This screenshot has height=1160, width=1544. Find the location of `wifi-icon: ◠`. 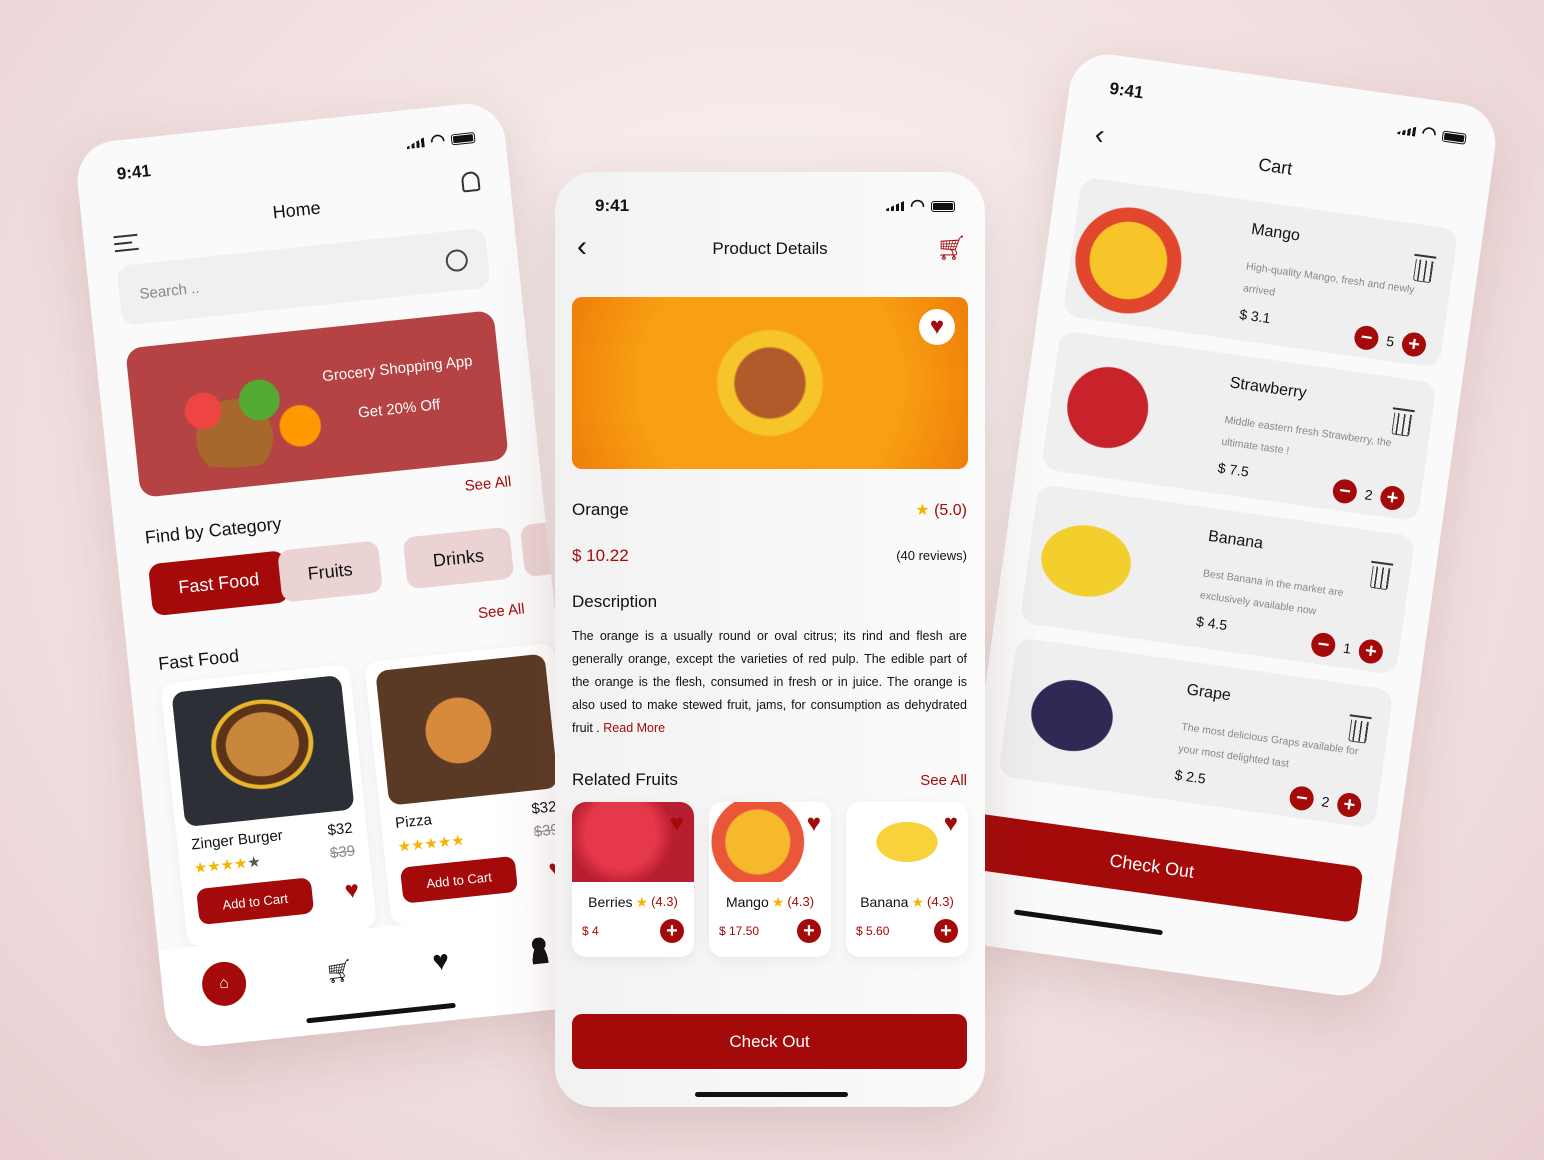

wifi-icon: ◠ is located at coordinates (1429, 133).